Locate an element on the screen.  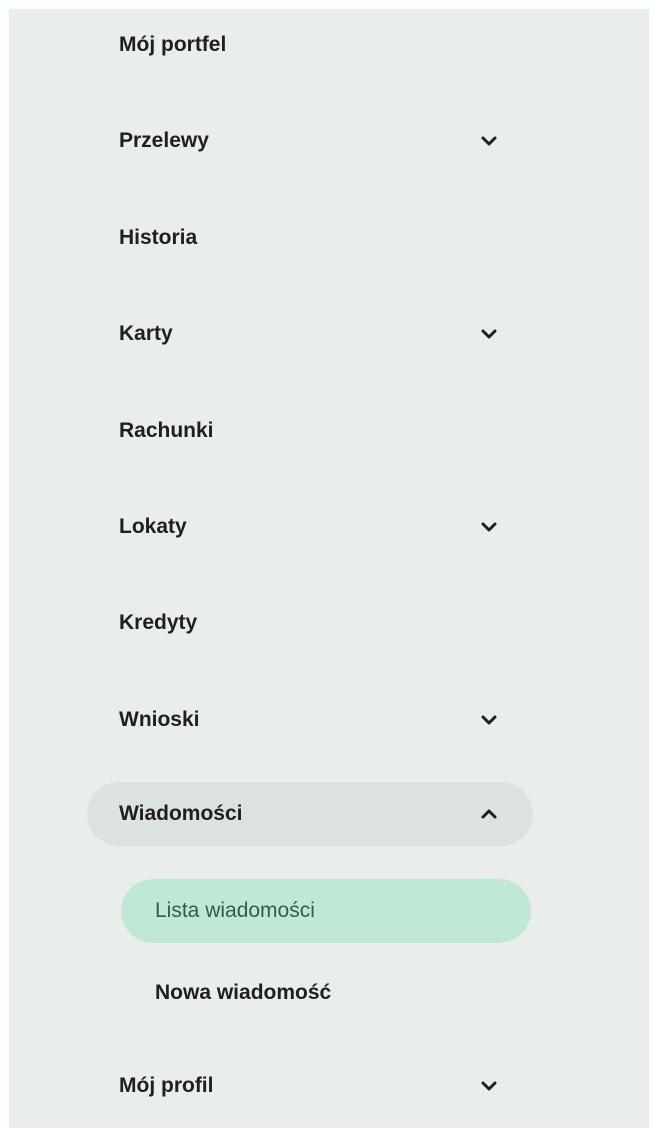
nav-item-deposits: Lokaty is located at coordinates (329, 527).